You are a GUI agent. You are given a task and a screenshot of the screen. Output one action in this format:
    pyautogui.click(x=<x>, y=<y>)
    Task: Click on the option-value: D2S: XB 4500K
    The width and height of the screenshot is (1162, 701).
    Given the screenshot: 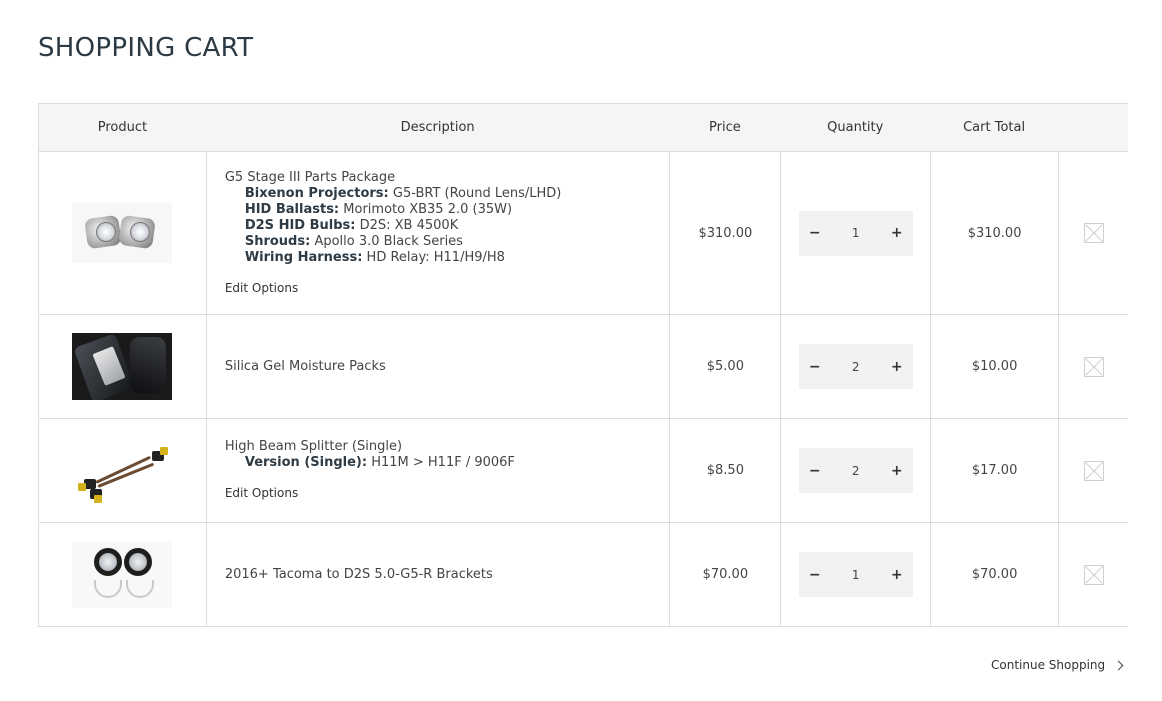 What is the action you would take?
    pyautogui.click(x=409, y=225)
    